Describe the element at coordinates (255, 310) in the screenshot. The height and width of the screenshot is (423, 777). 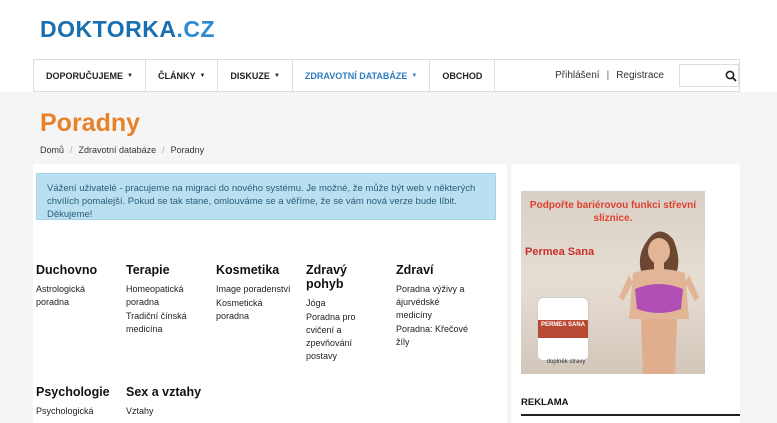
I see `category-link: Kosmetická poradna` at that location.